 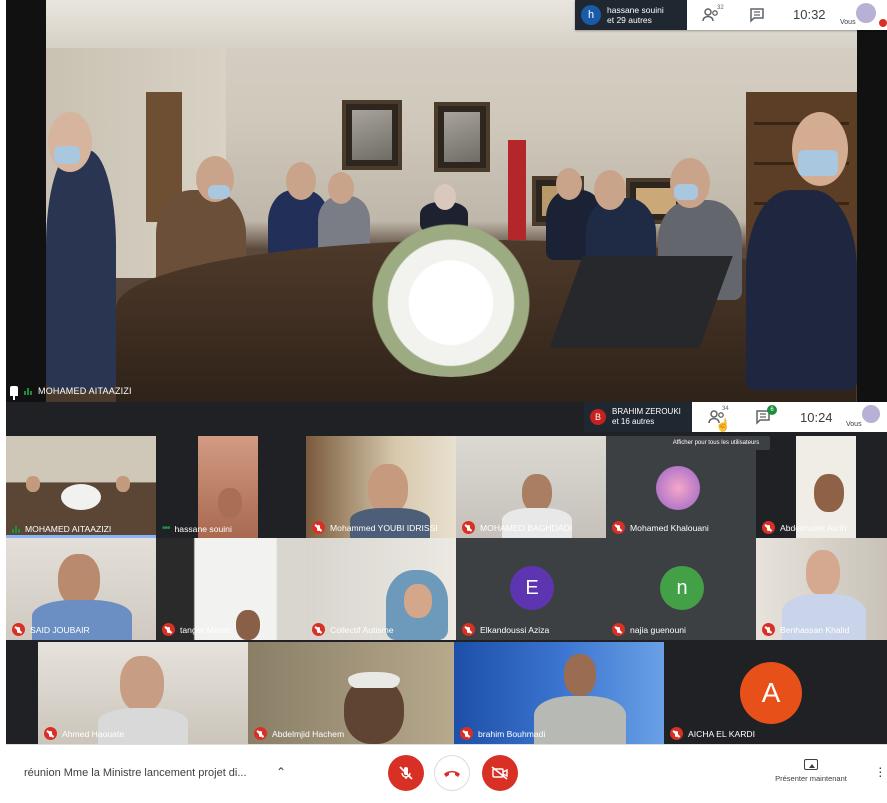 What do you see at coordinates (880, 771) in the screenshot?
I see `more-options-icon: · · ·` at bounding box center [880, 771].